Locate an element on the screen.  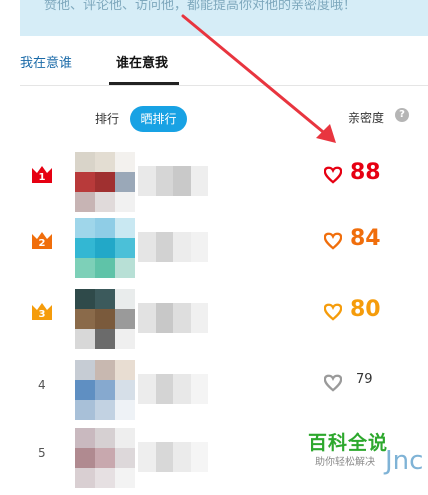
active-tab-underline is located at coordinates (144, 83).